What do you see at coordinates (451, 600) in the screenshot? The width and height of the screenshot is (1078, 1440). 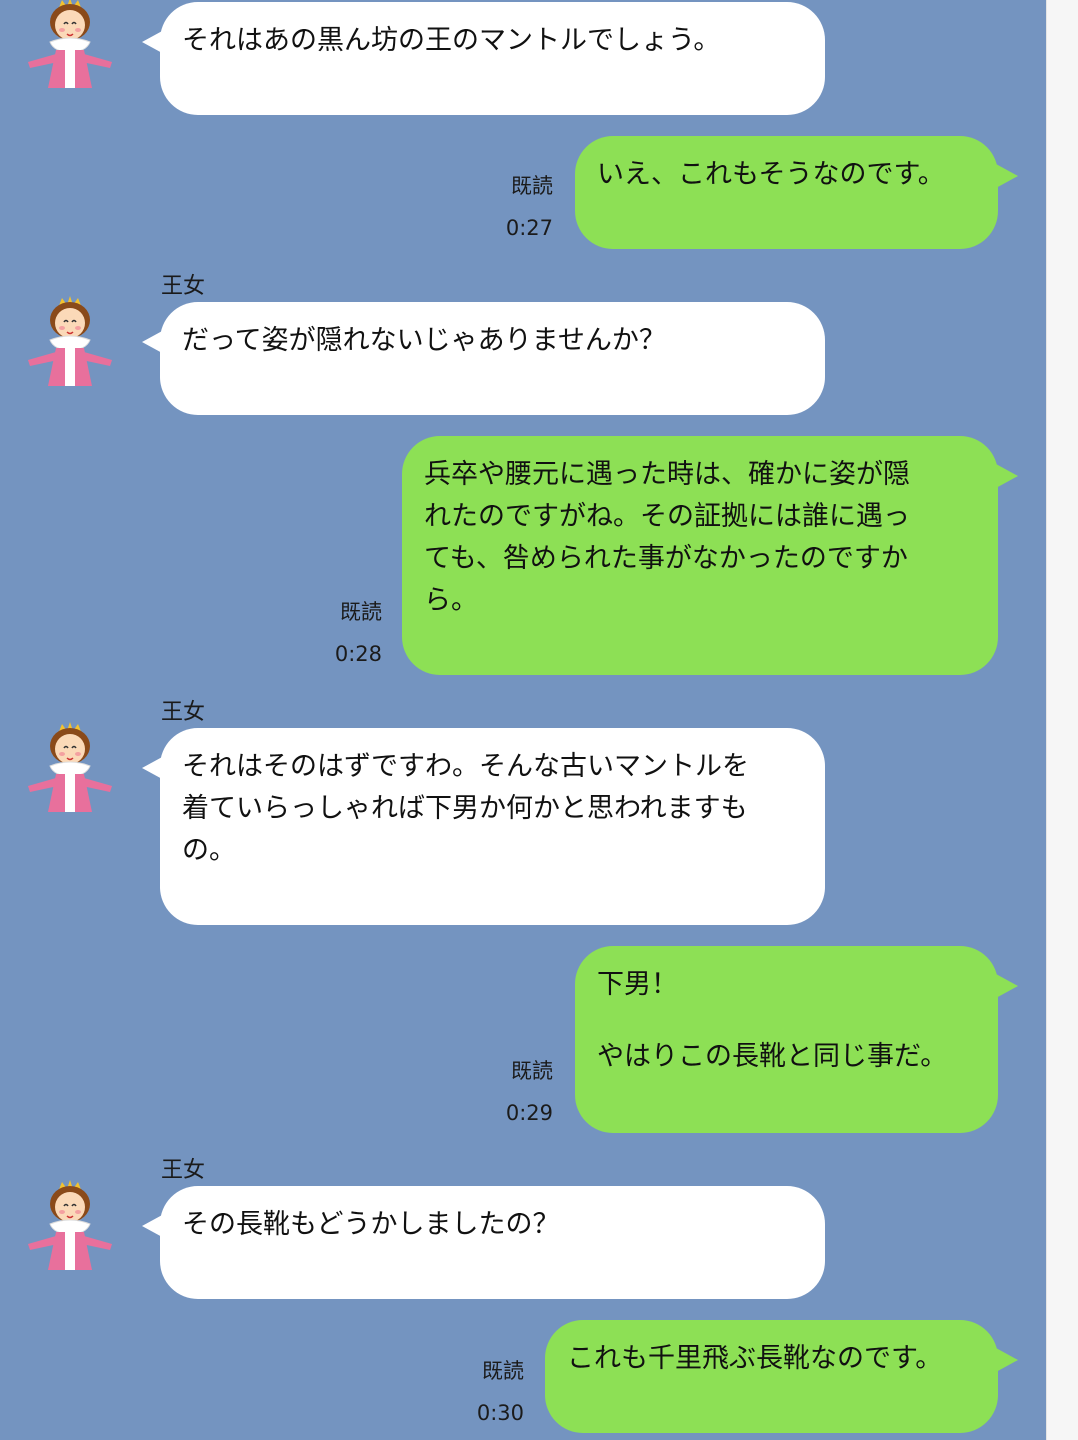 I see `message-text: ら。` at bounding box center [451, 600].